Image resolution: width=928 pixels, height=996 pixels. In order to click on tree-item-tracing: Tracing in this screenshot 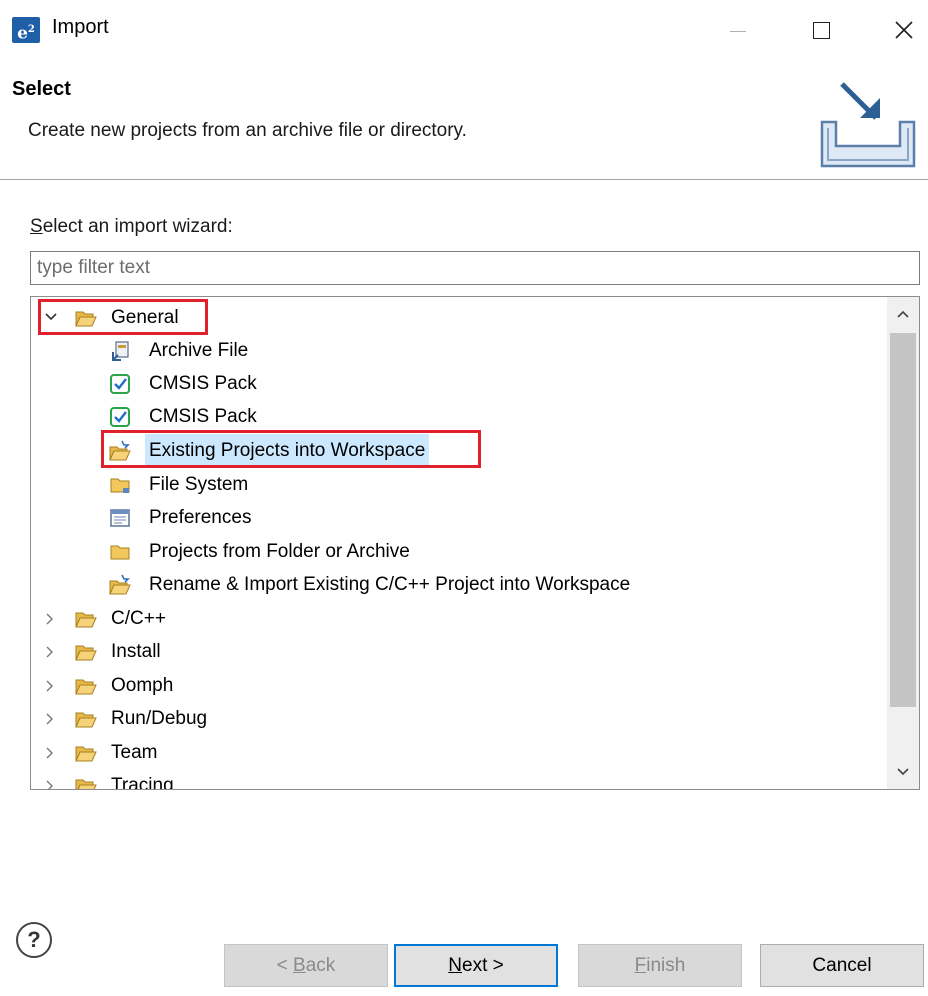, I will do `click(456, 779)`.